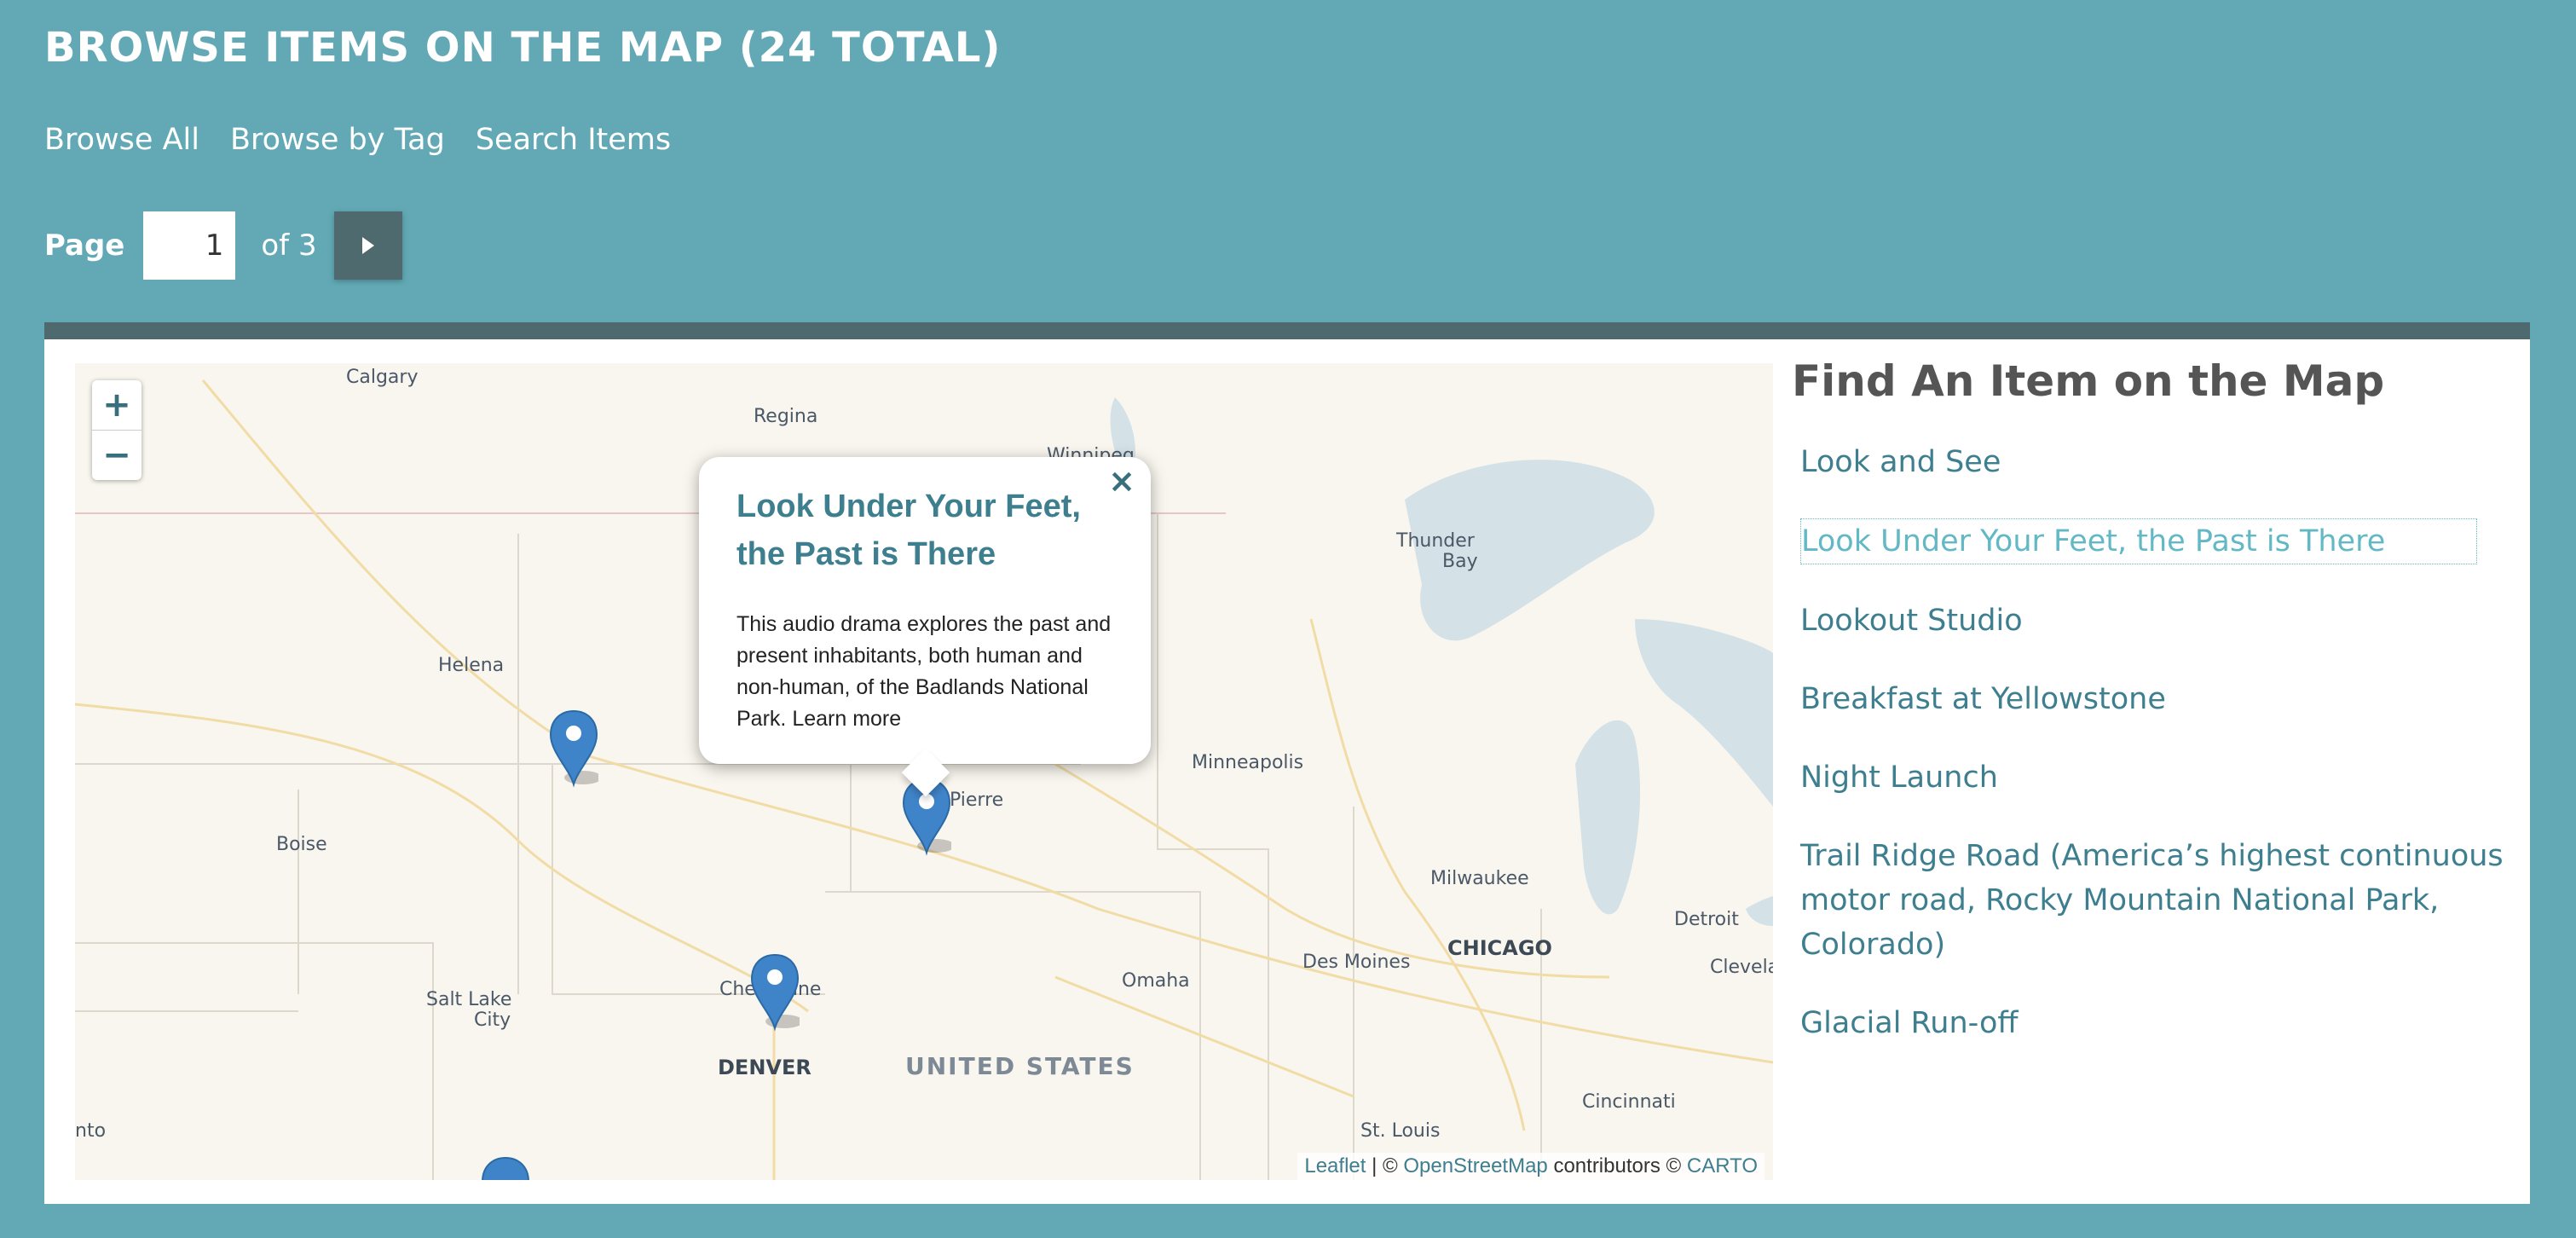 This screenshot has height=1238, width=2576. What do you see at coordinates (1020, 1066) in the screenshot?
I see `map-label-united-states: UNITED STATES` at bounding box center [1020, 1066].